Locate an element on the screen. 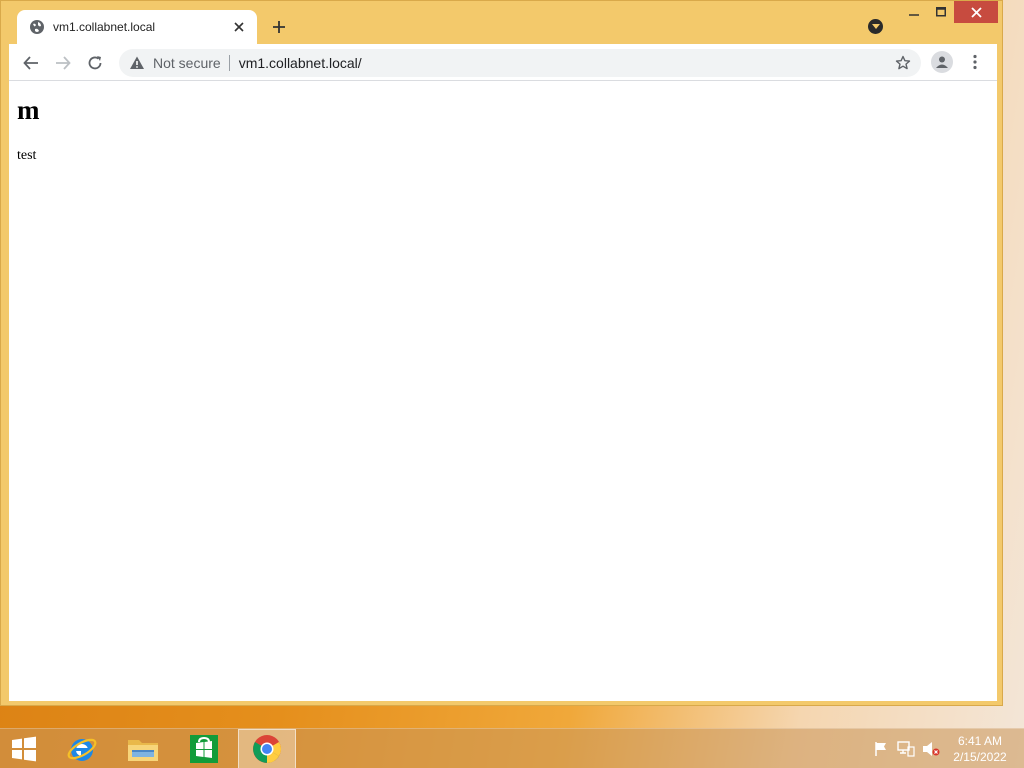 This screenshot has height=768, width=1024. speaker-muted-icon is located at coordinates (931, 749).